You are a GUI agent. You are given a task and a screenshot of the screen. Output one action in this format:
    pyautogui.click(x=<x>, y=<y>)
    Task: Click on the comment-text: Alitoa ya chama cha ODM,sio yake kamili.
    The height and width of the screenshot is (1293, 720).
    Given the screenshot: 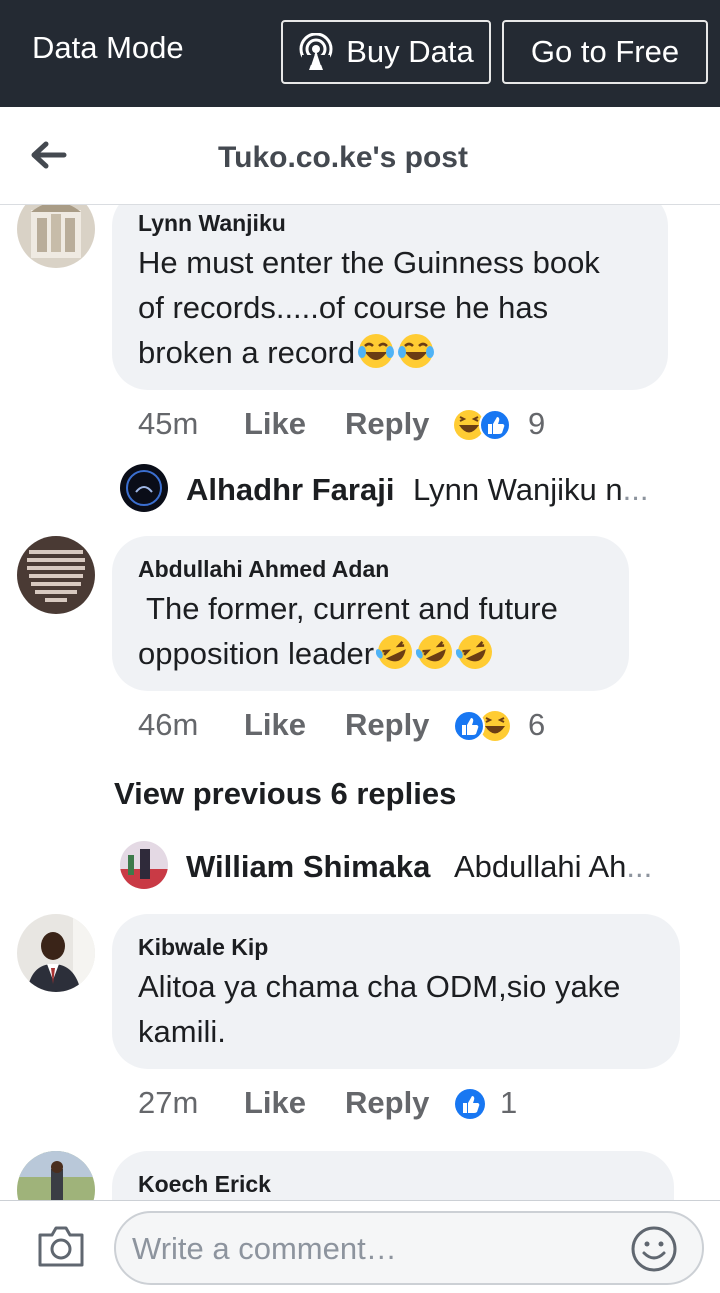 What is the action you would take?
    pyautogui.click(x=379, y=1009)
    